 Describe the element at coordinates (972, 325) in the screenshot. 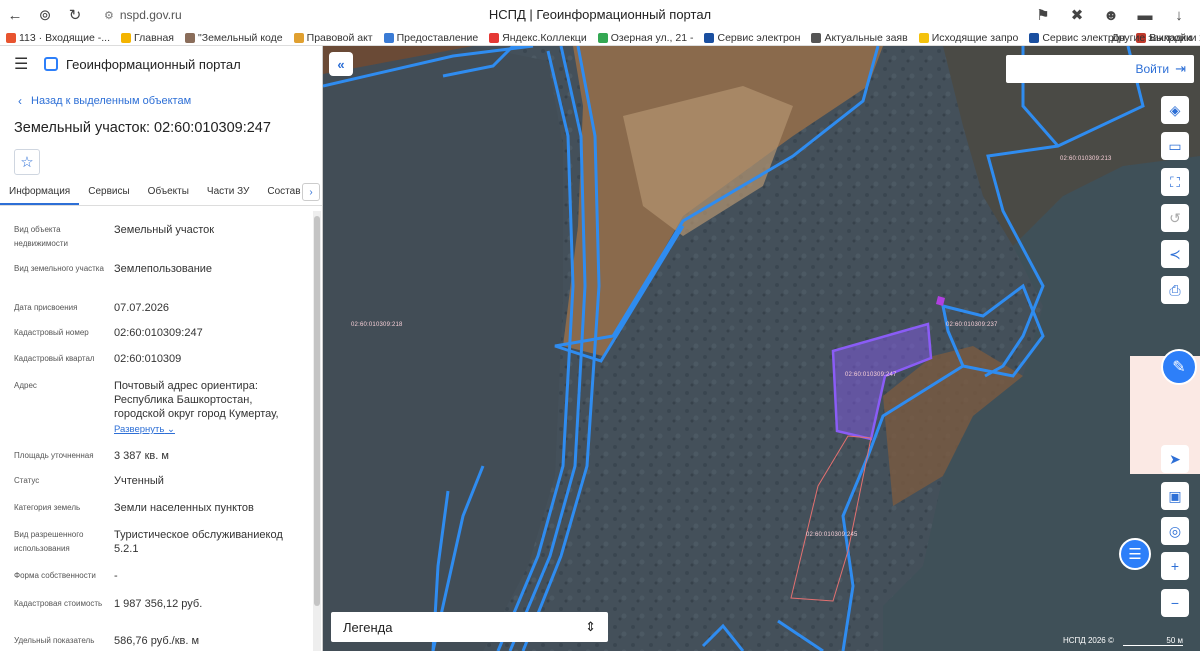

I see `parcel-label: 02:60:010309:237` at that location.